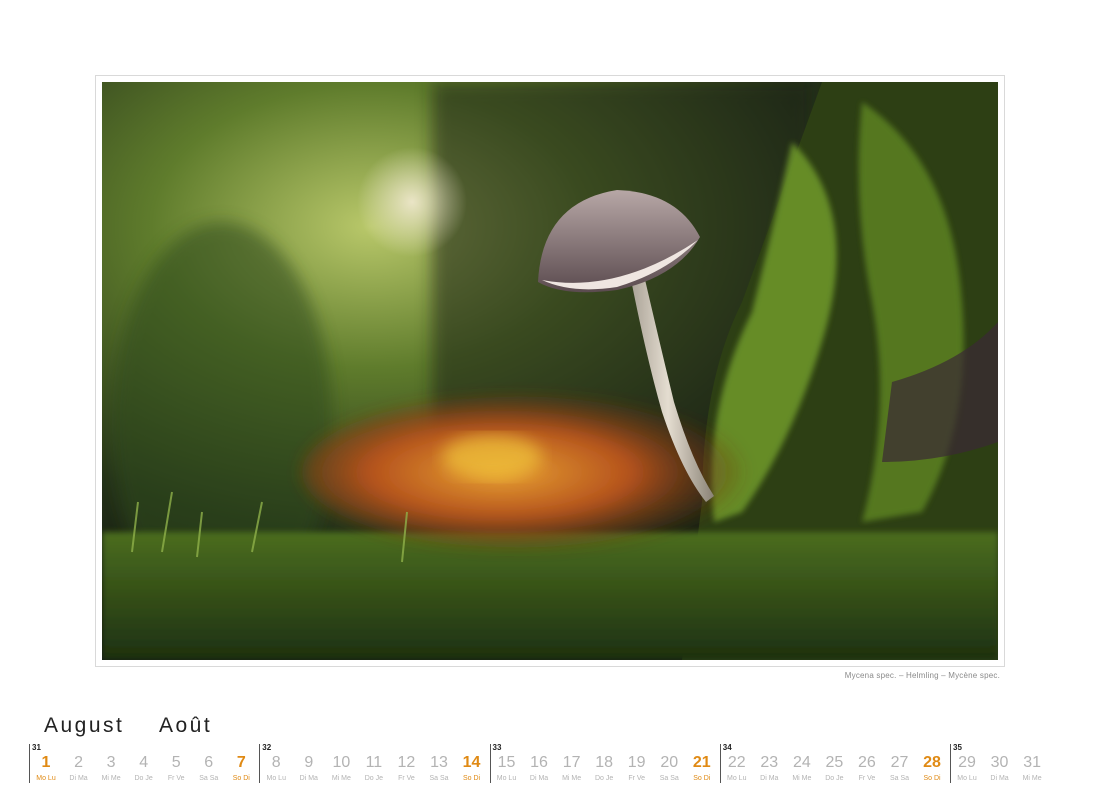 The width and height of the screenshot is (1100, 805). Describe the element at coordinates (276, 762) in the screenshot. I see `day-number: 8` at that location.